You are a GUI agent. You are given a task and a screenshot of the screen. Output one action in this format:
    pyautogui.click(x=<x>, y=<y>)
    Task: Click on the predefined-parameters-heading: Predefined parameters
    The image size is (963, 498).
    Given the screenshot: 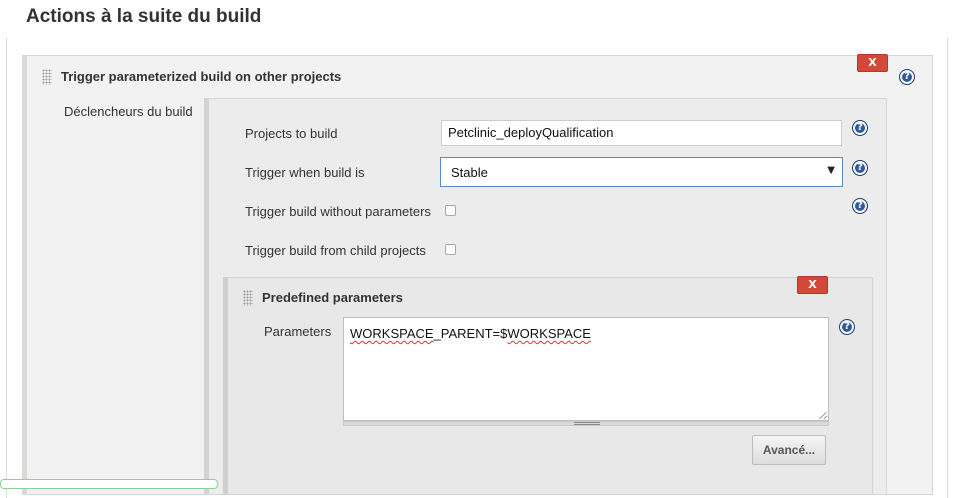 What is the action you would take?
    pyautogui.click(x=332, y=297)
    